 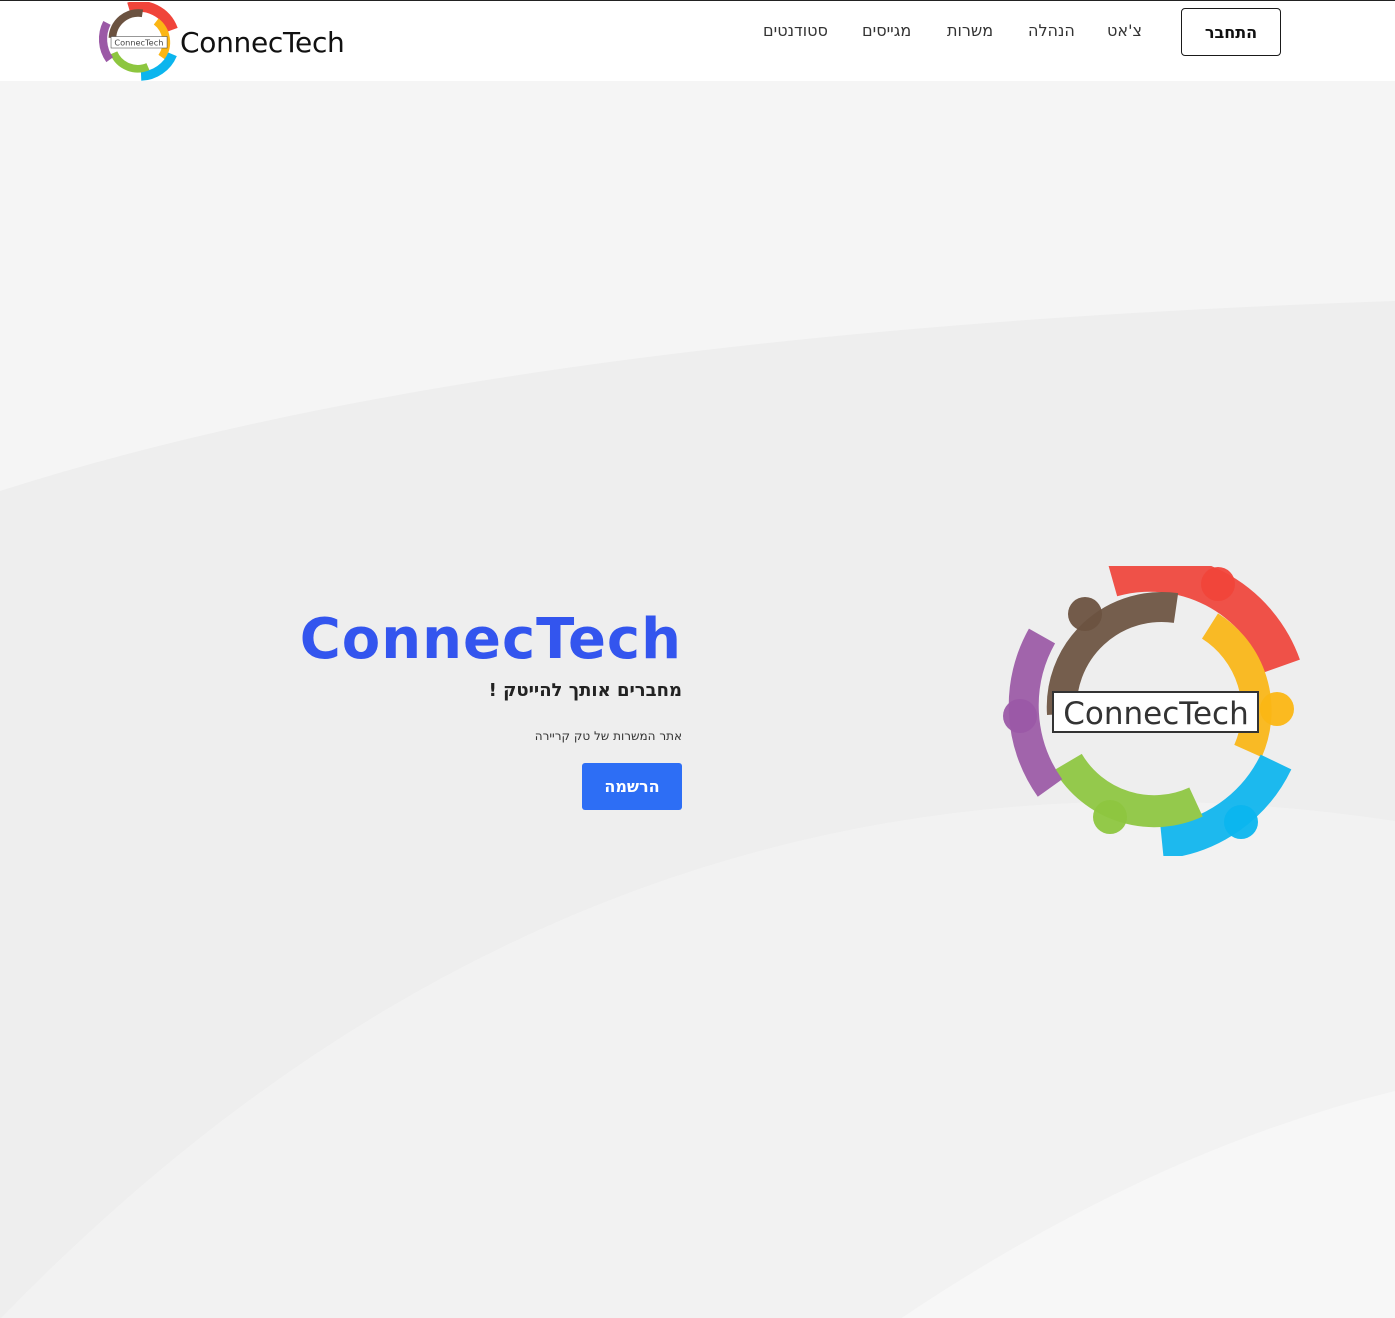 I want to click on hero-title: ConnecTech, so click(x=490, y=639).